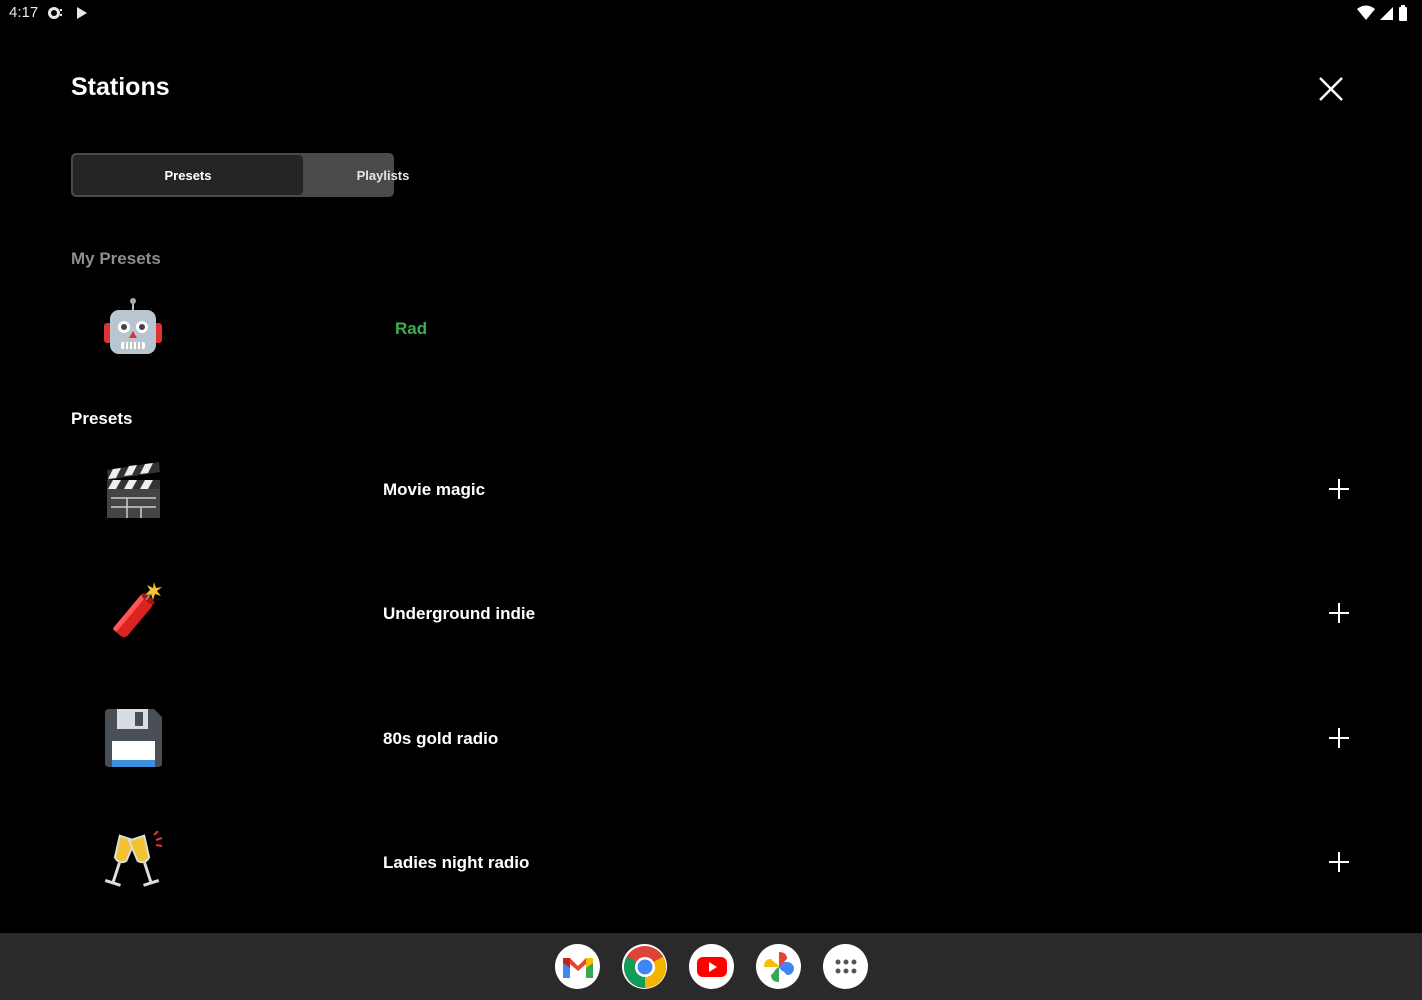  What do you see at coordinates (1403, 13) in the screenshot?
I see `battery-icon` at bounding box center [1403, 13].